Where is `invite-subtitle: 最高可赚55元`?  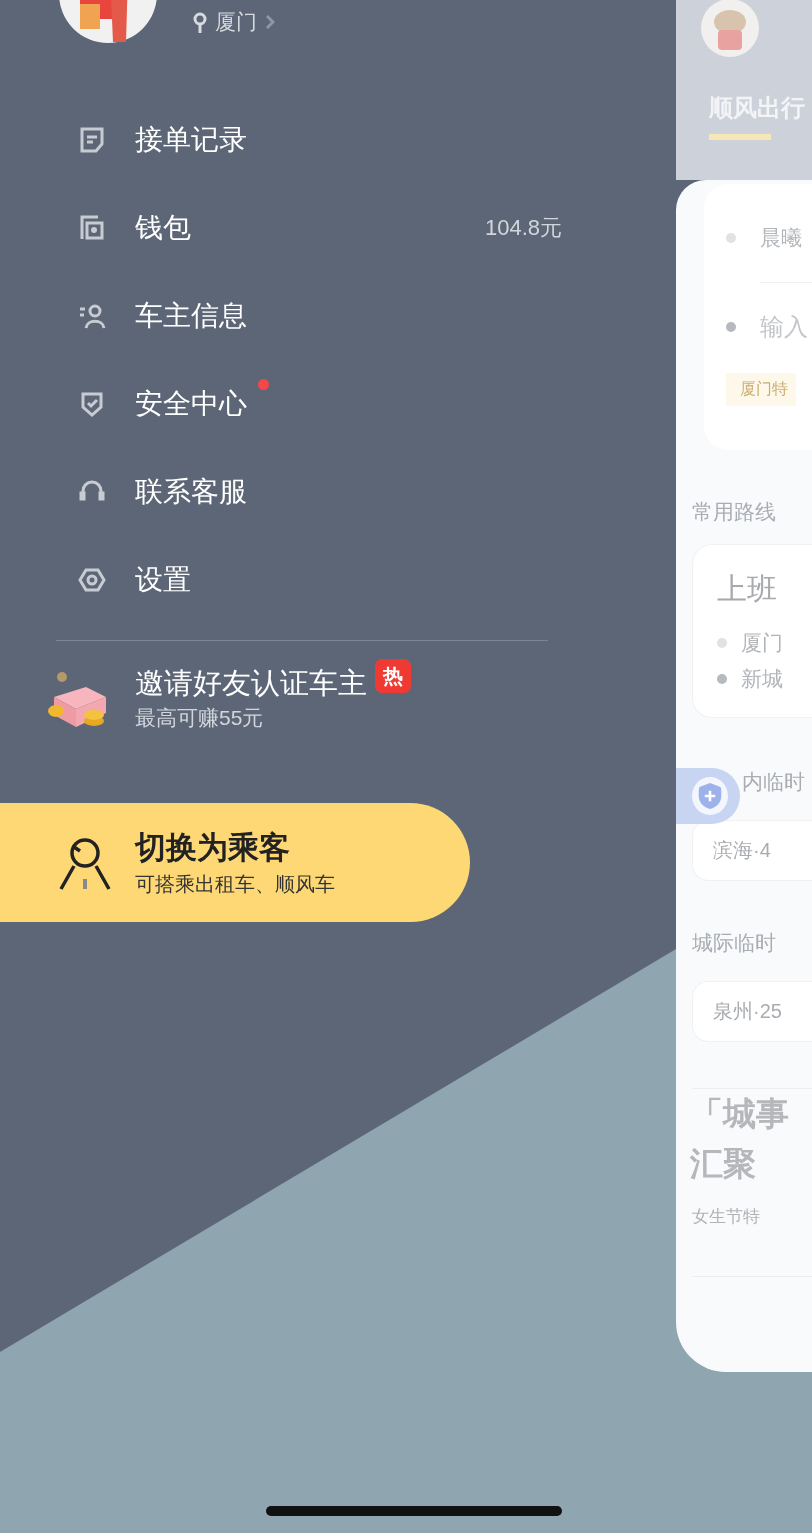
invite-subtitle: 最高可赚55元 is located at coordinates (200, 718).